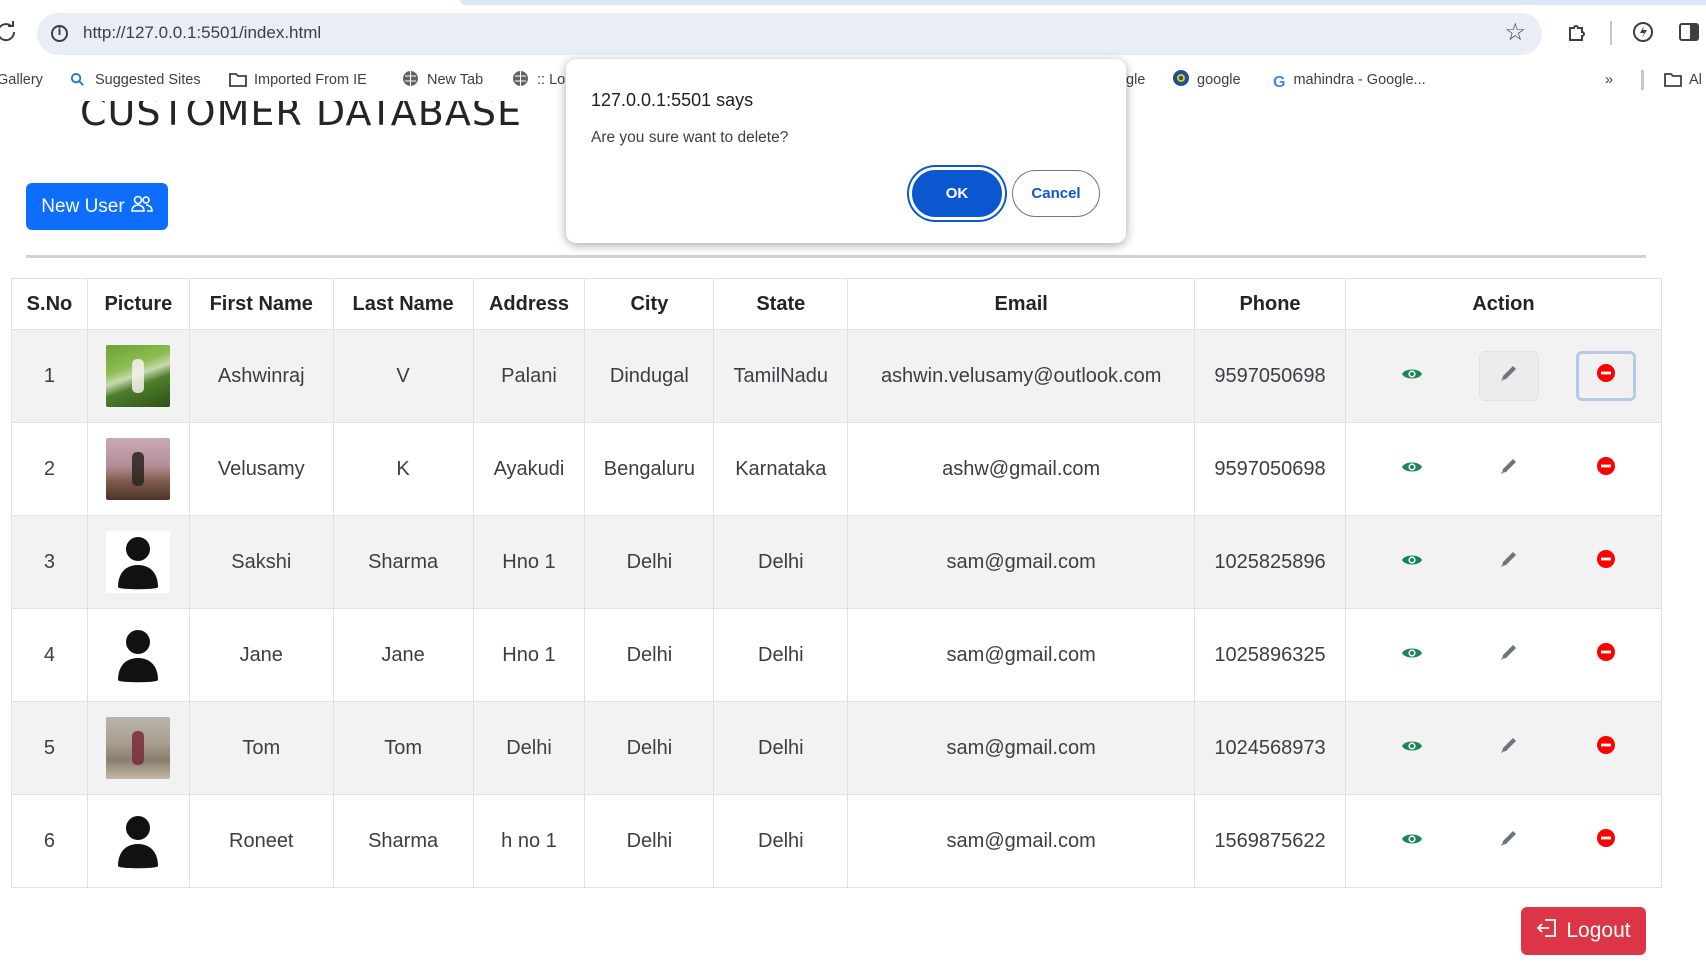 The image size is (1706, 973). What do you see at coordinates (529, 469) in the screenshot?
I see `cell-address: Ayakudi` at bounding box center [529, 469].